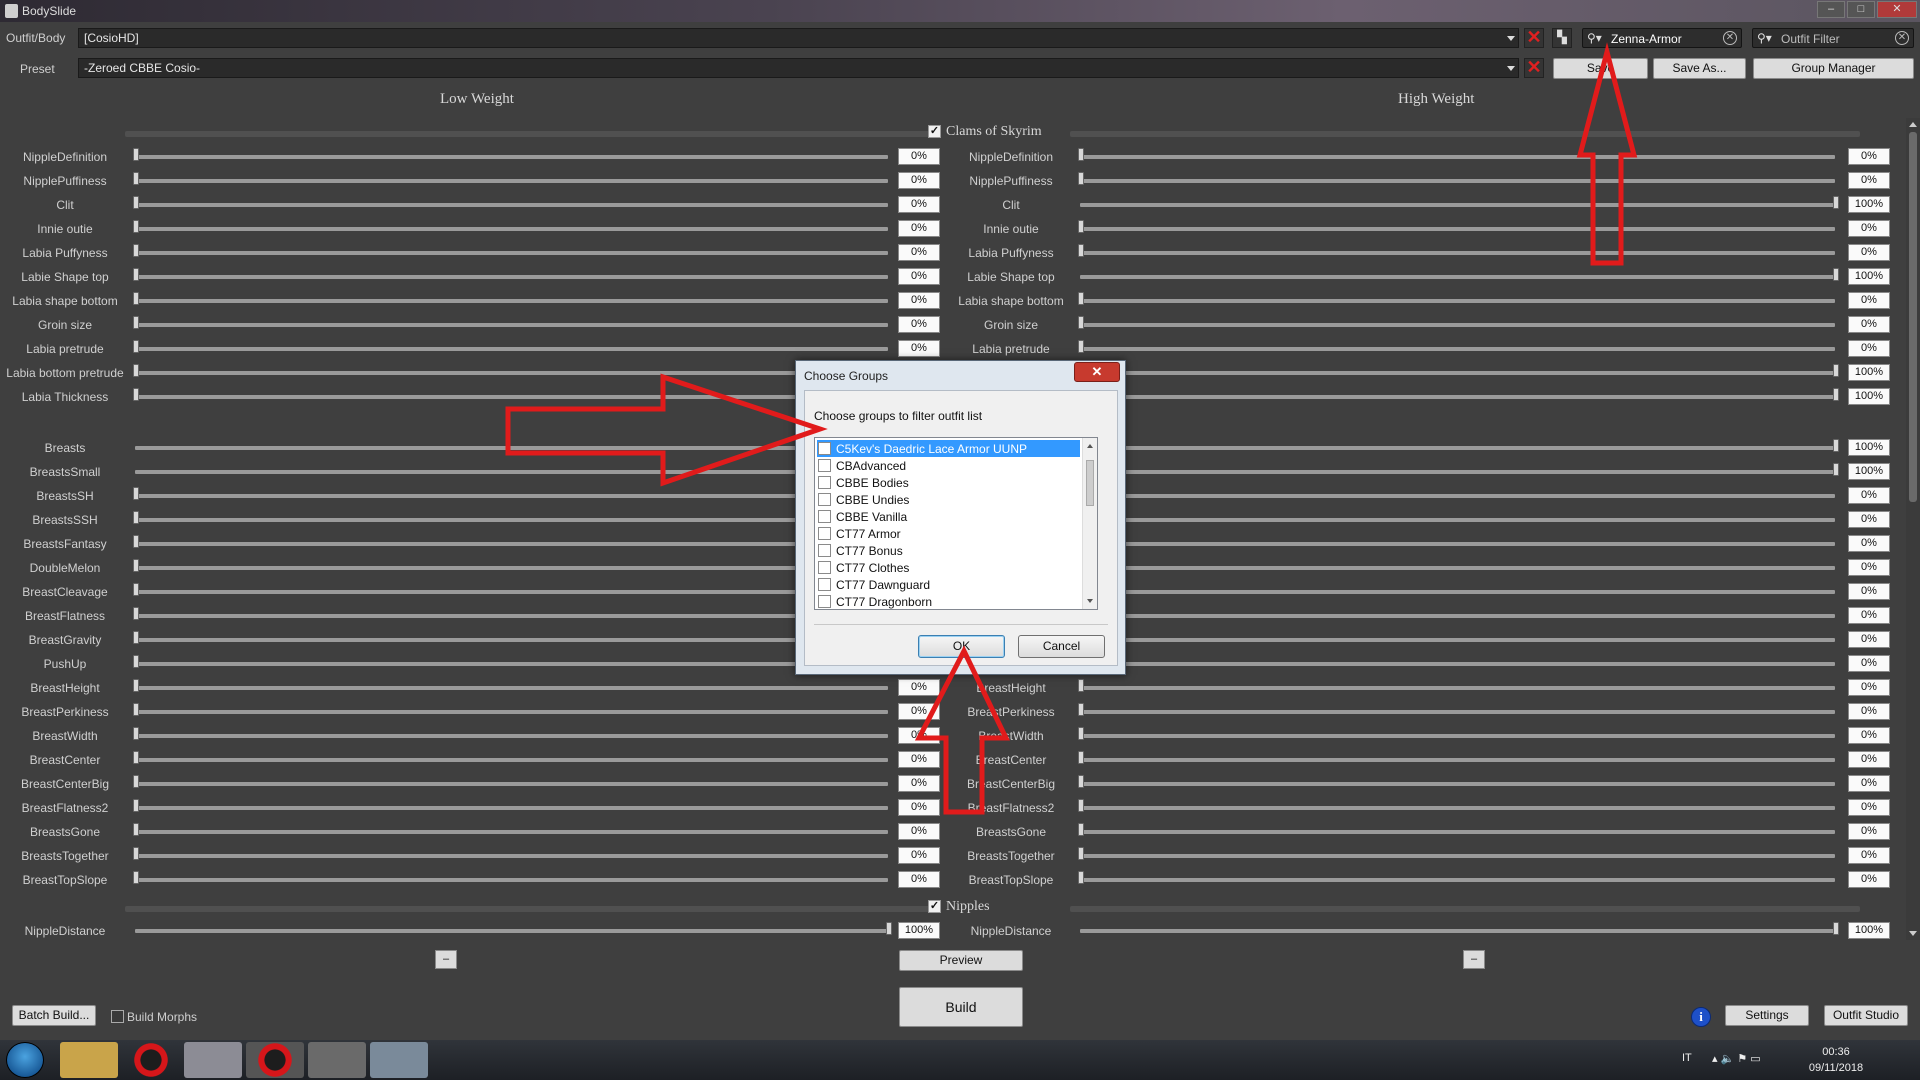 This screenshot has width=1920, height=1080. Describe the element at coordinates (1736, 1059) in the screenshot. I see `speaker-icon: ▴ 🔈 ⚑ ▭` at that location.